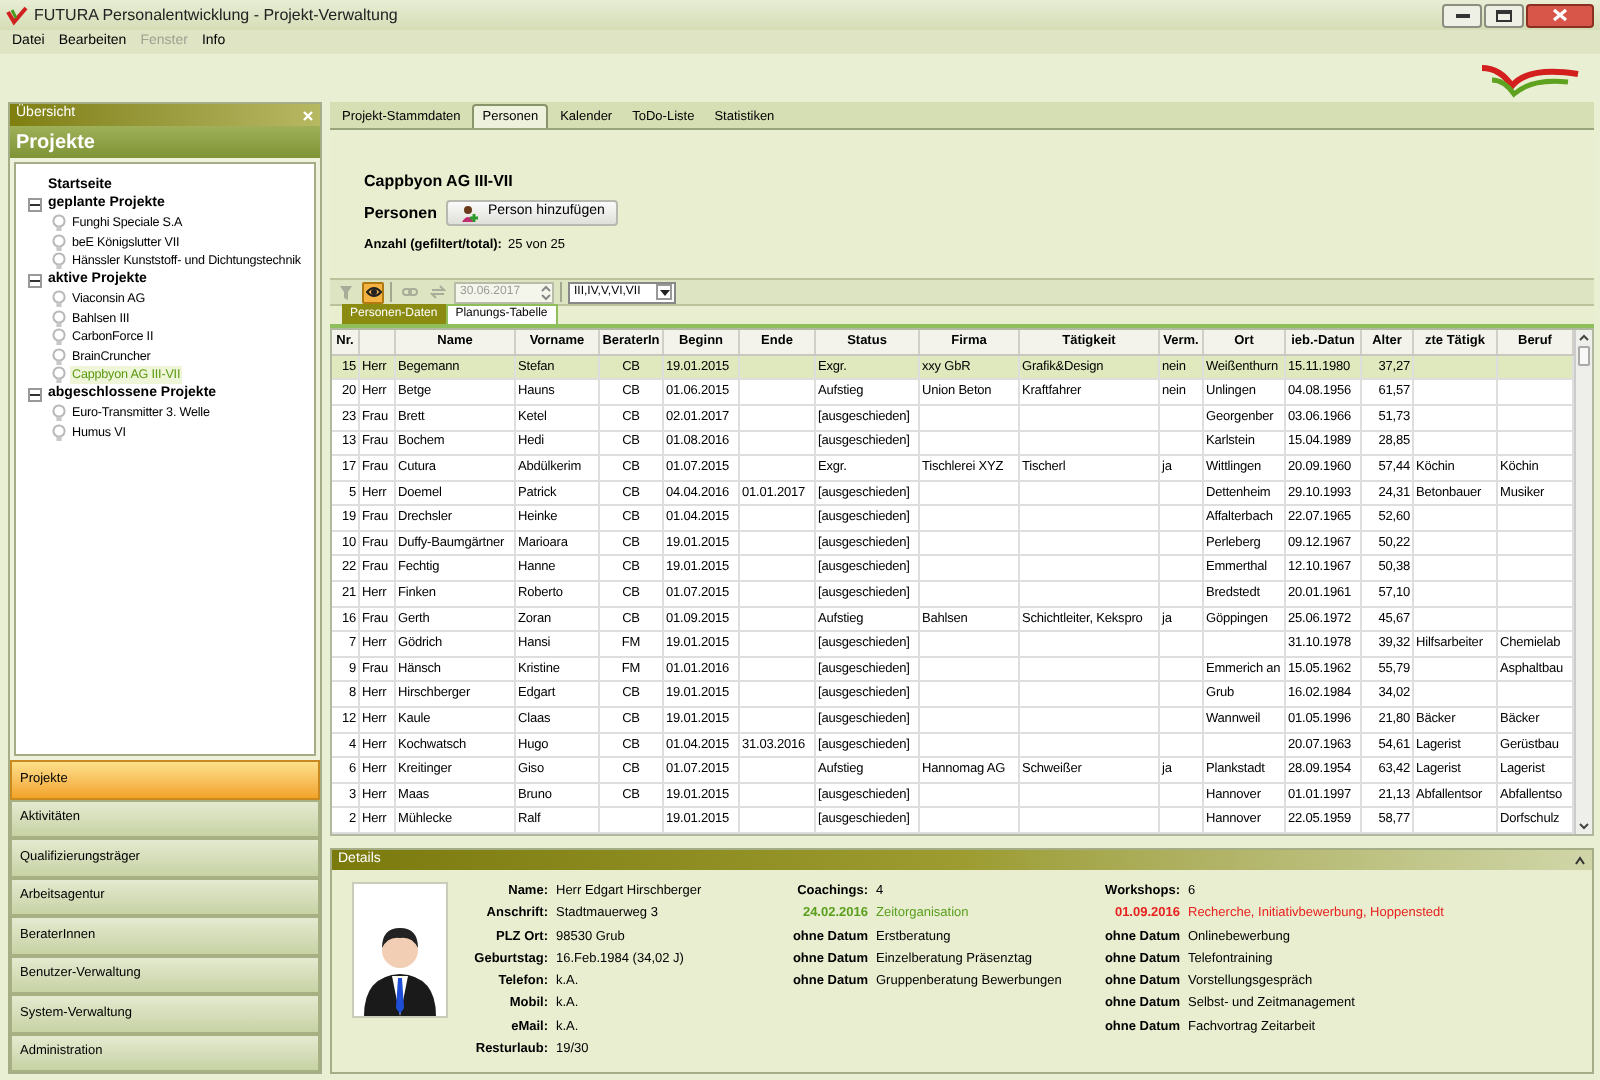 The height and width of the screenshot is (1080, 1600). I want to click on minimize-button, so click(1462, 15).